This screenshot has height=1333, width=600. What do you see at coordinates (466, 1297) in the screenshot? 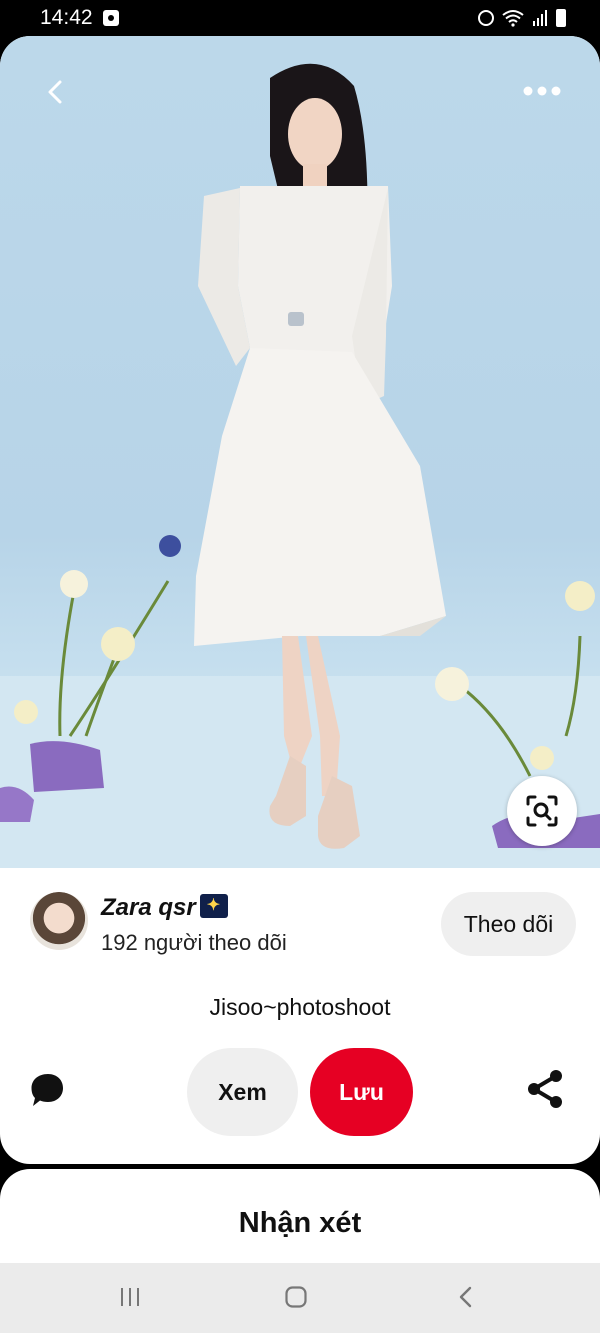
I see `nav-back-icon` at bounding box center [466, 1297].